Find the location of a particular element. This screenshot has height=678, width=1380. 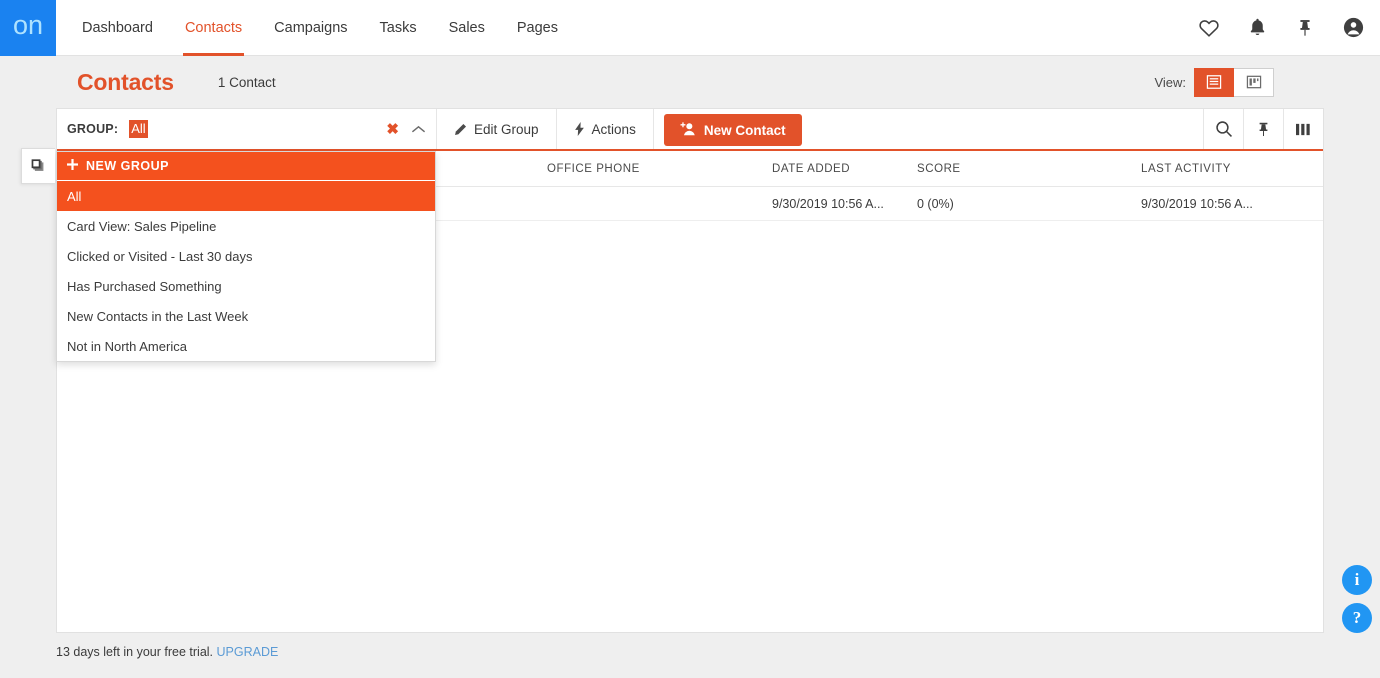

group-option-card-view-sales-pipeline: Card View: Sales Pipeline is located at coordinates (246, 226).